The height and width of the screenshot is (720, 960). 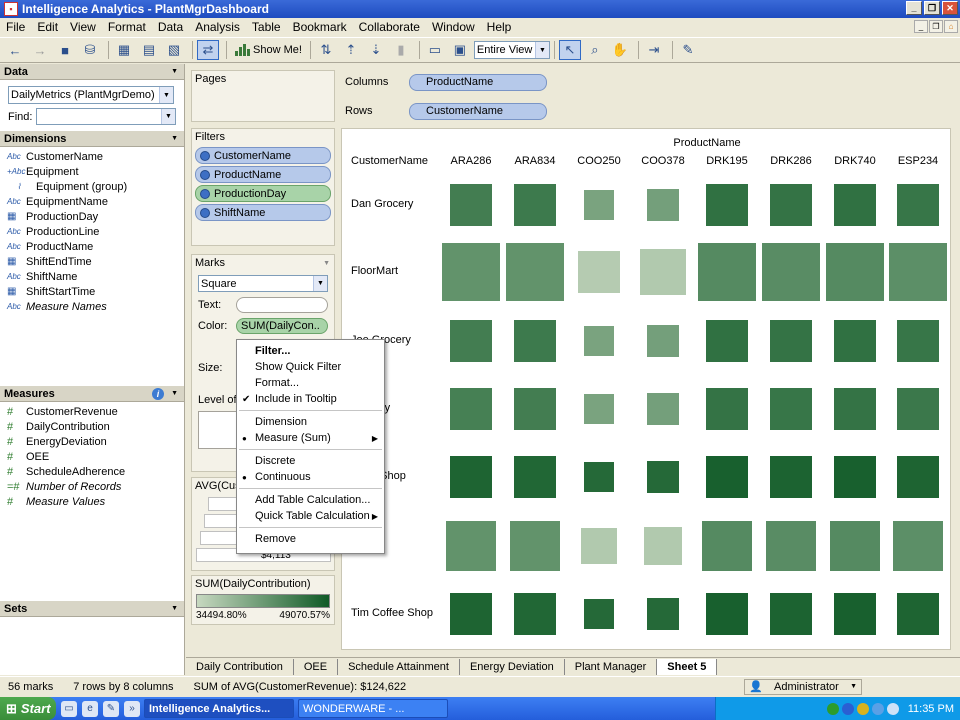 I want to click on desktop-icon: ▭, so click(x=69, y=708).